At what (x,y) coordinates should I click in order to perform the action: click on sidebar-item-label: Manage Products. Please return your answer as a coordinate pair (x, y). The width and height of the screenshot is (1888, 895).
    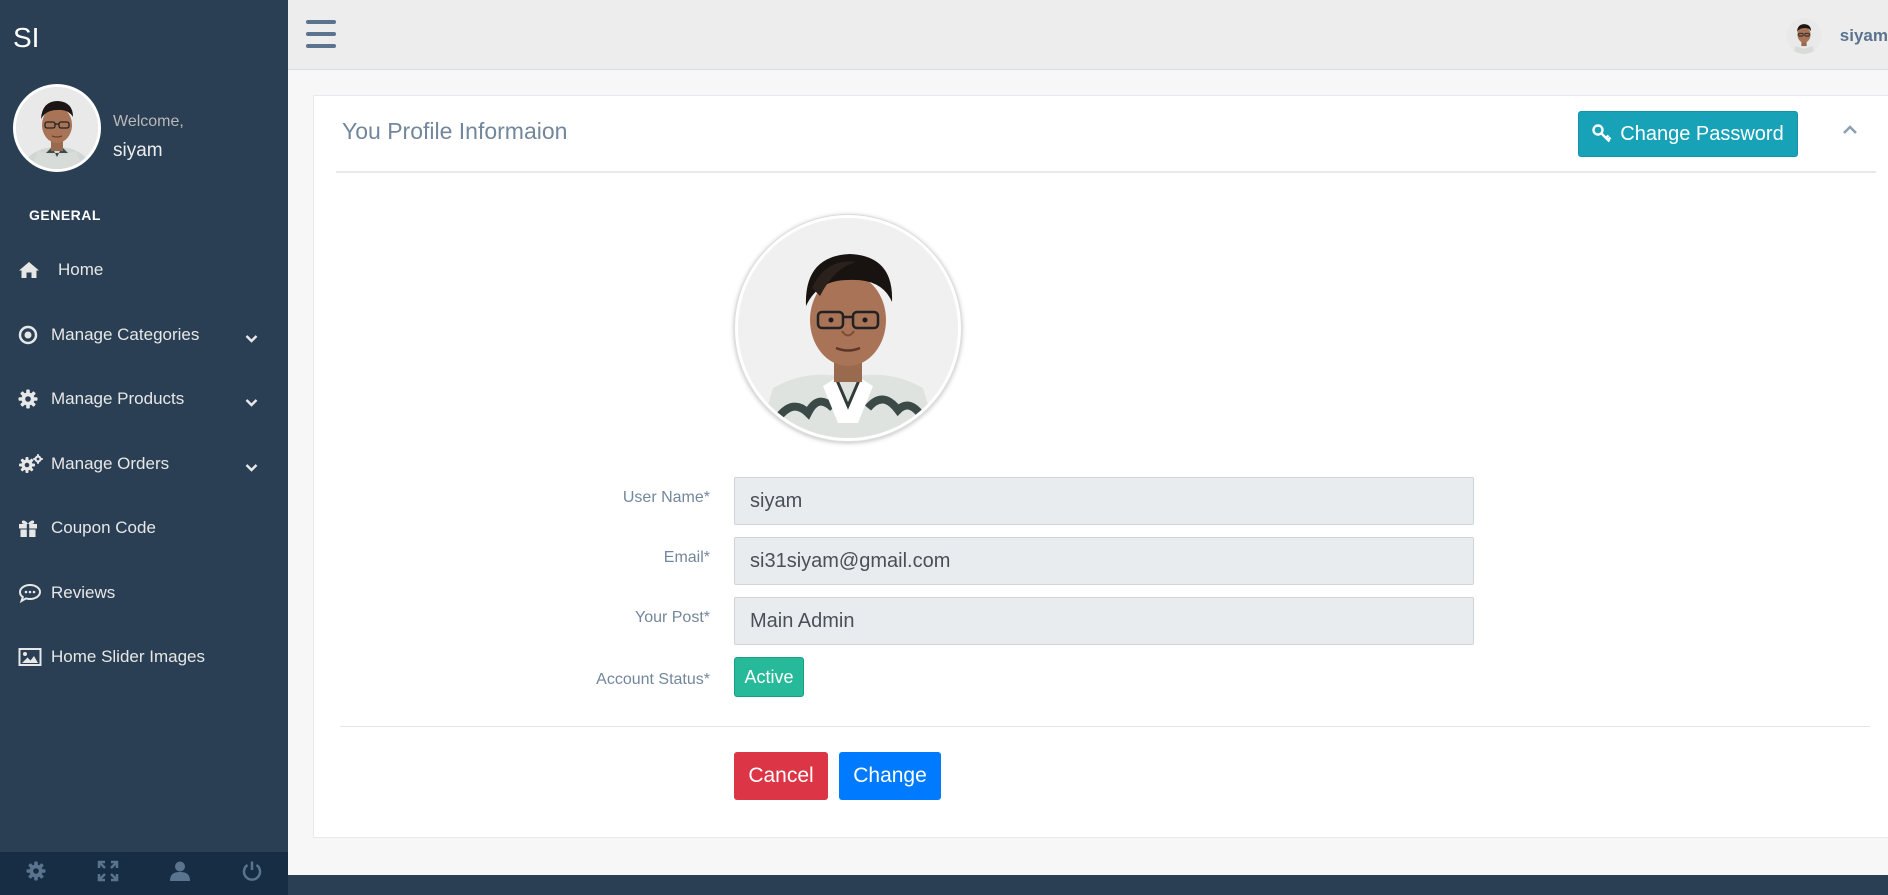
    Looking at the image, I should click on (118, 399).